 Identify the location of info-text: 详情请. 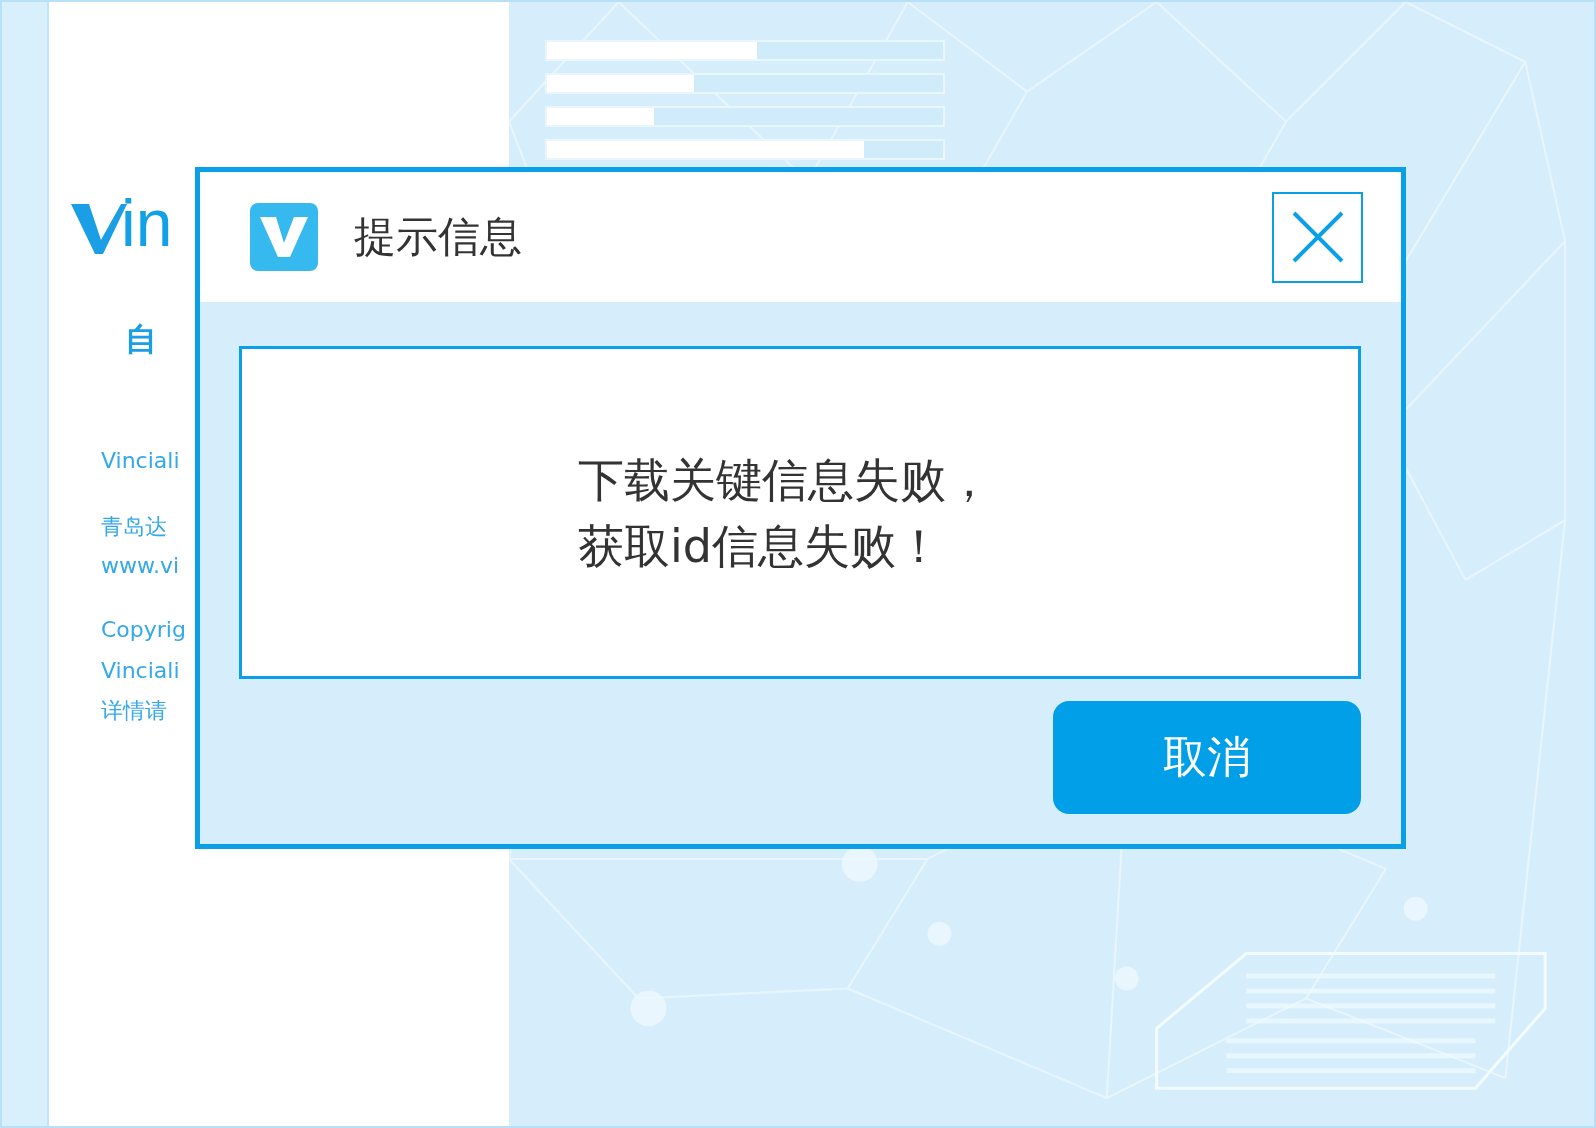
(134, 711).